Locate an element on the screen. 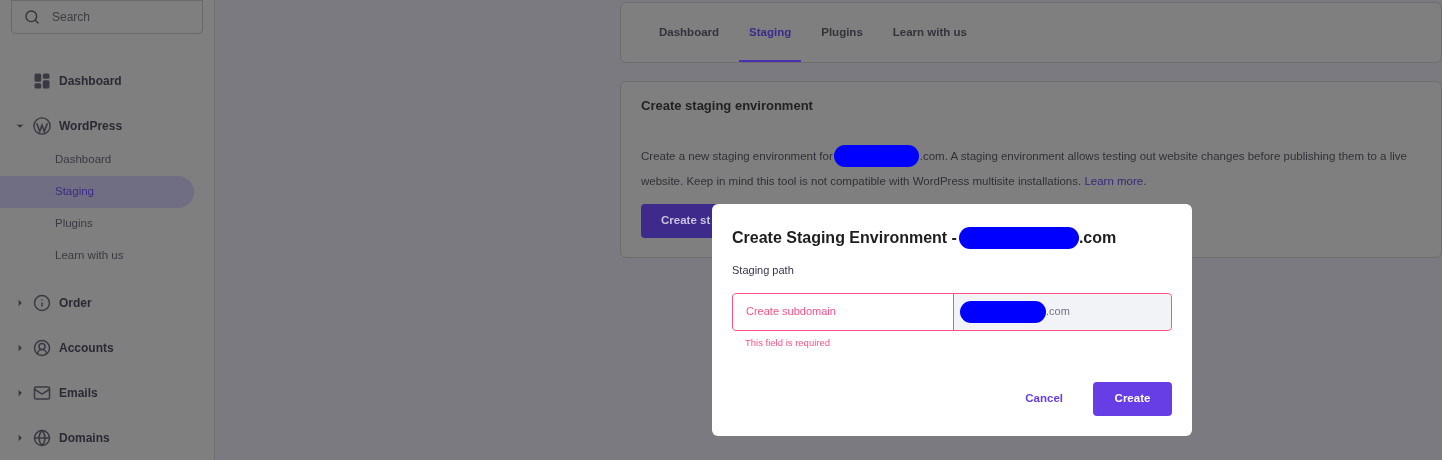 This screenshot has width=1442, height=460. sidebar-subitem: Learn with us is located at coordinates (97, 256).